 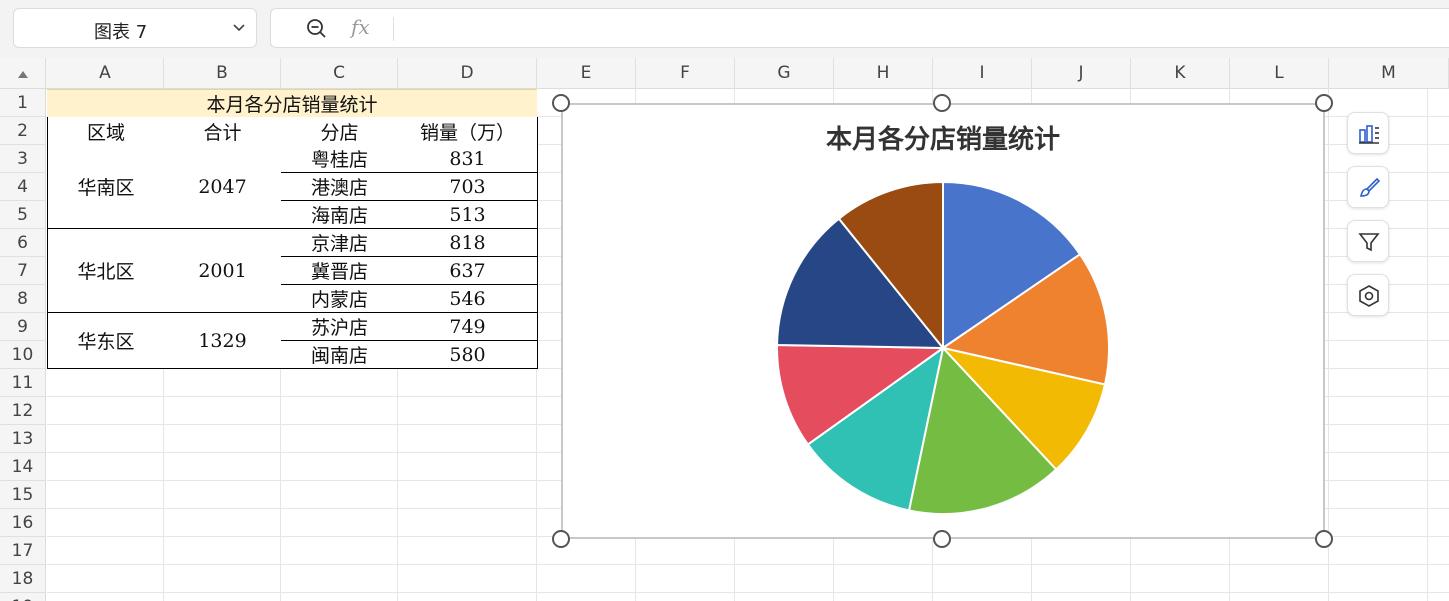 I want to click on total-cell: 2001, so click(x=223, y=271).